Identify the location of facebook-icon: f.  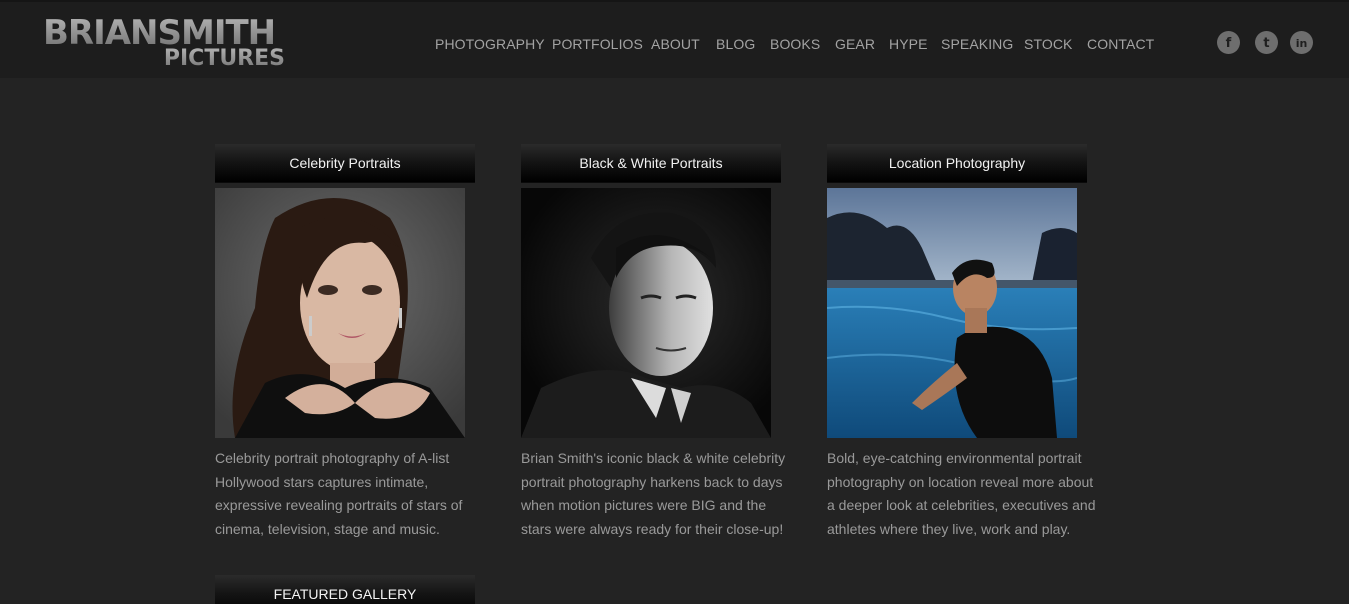
(1228, 42).